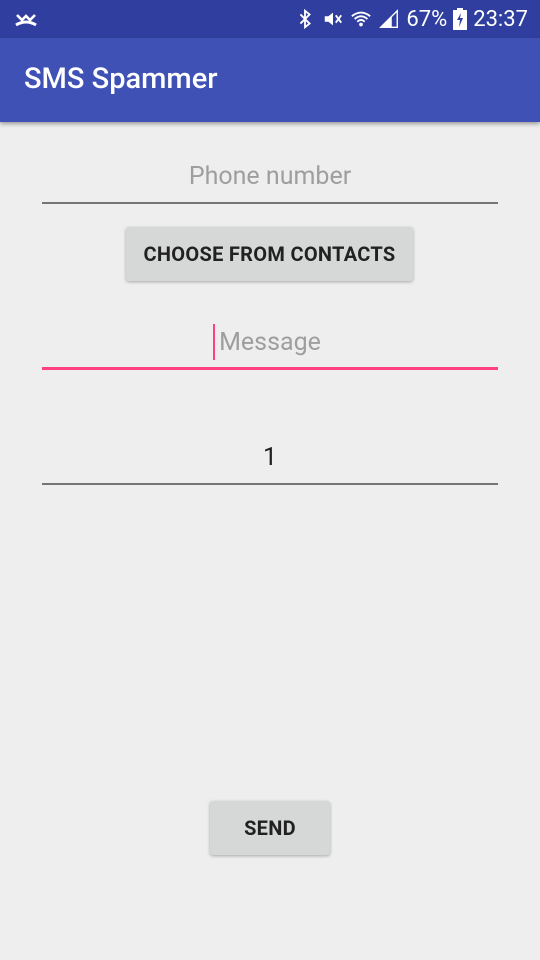 The image size is (540, 960). What do you see at coordinates (427, 19) in the screenshot?
I see `battery-percent: 67%` at bounding box center [427, 19].